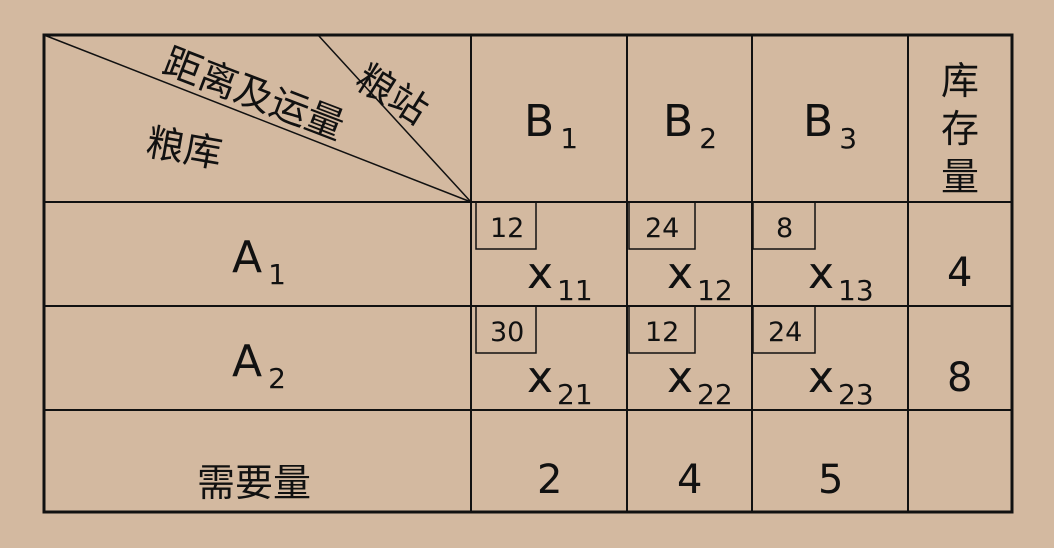 The height and width of the screenshot is (548, 1054). What do you see at coordinates (960, 177) in the screenshot?
I see `stock-header-char-3: 量` at bounding box center [960, 177].